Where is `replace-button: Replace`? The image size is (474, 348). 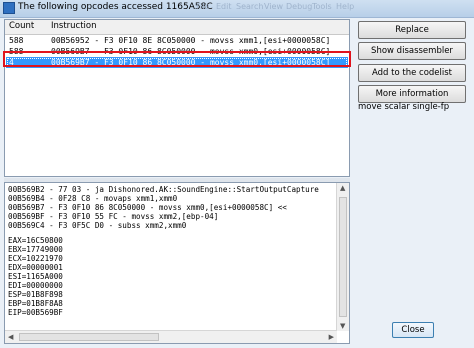 replace-button: Replace is located at coordinates (412, 30).